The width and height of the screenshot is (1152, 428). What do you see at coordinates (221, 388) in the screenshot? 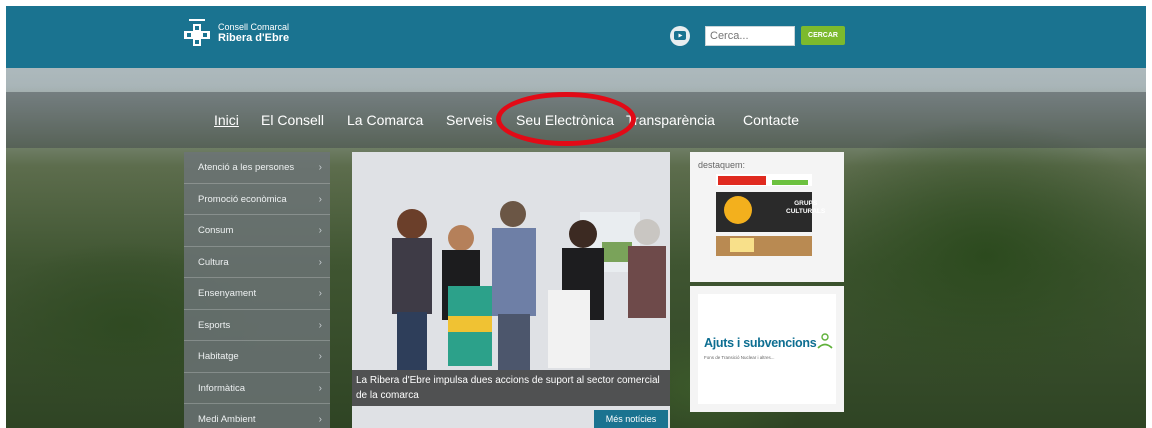
I see `sidebar-item-label: Informàtica` at bounding box center [221, 388].